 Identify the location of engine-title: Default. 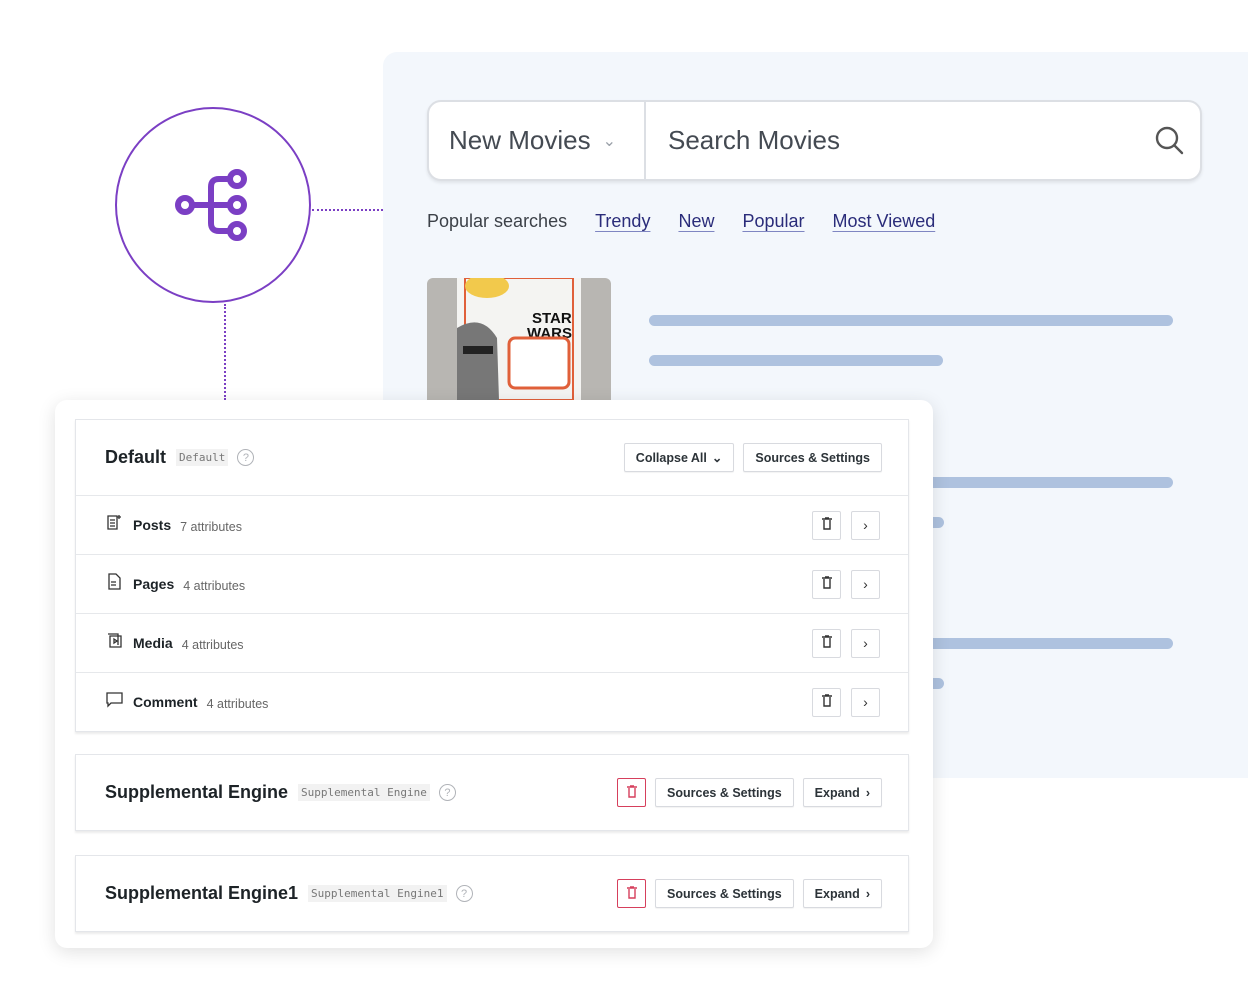
(136, 457).